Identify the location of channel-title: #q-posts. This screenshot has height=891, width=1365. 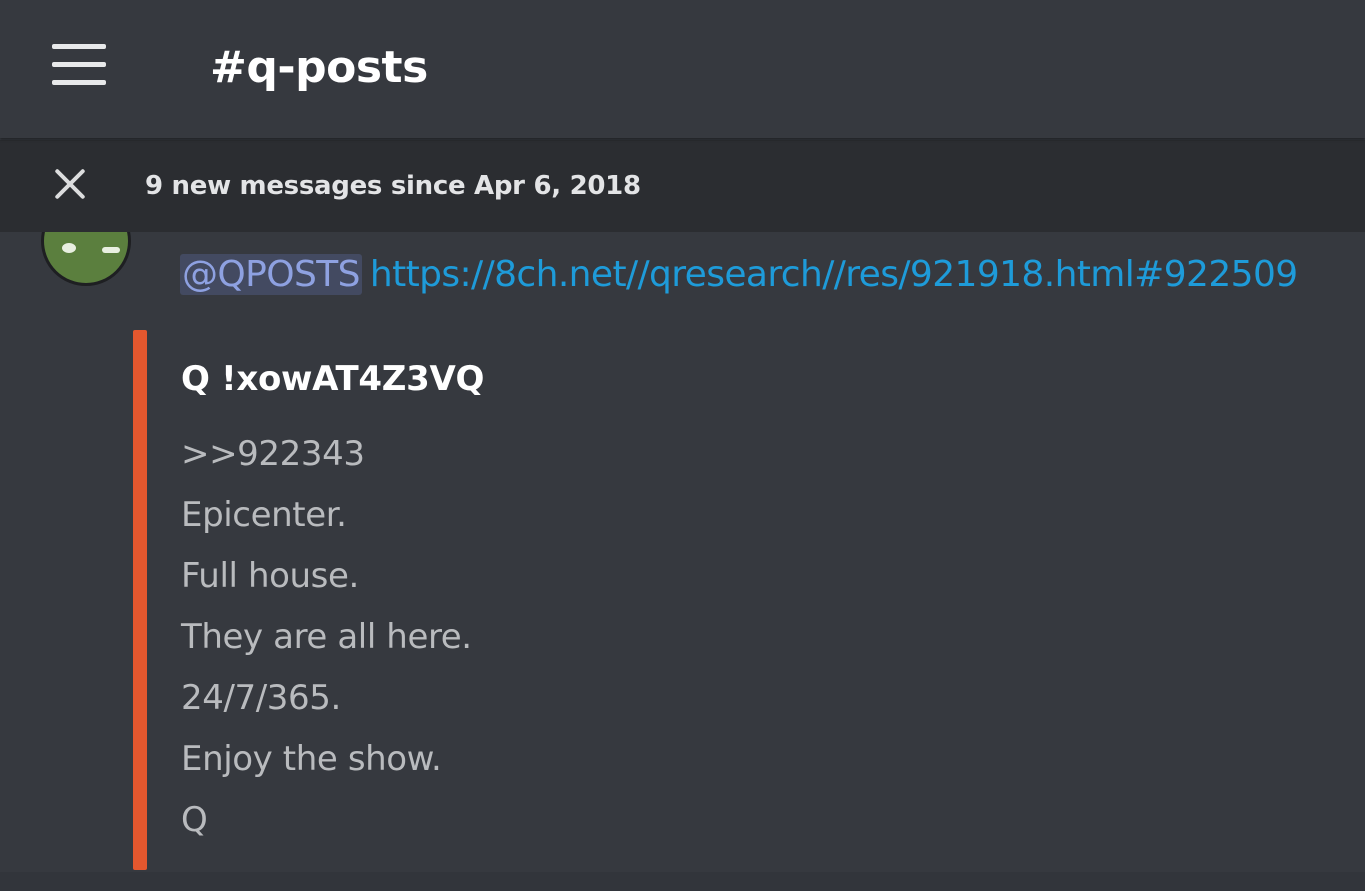
(319, 67).